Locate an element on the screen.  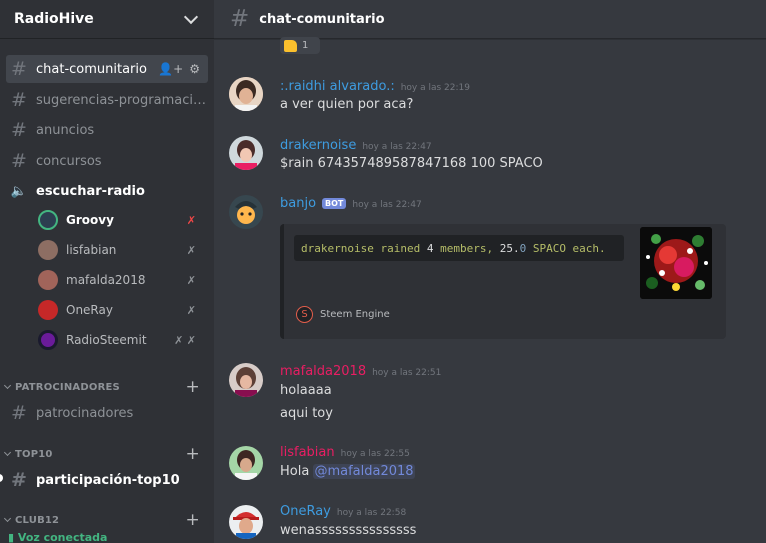
muted-deafened-icon: ✗ is located at coordinates (191, 220).